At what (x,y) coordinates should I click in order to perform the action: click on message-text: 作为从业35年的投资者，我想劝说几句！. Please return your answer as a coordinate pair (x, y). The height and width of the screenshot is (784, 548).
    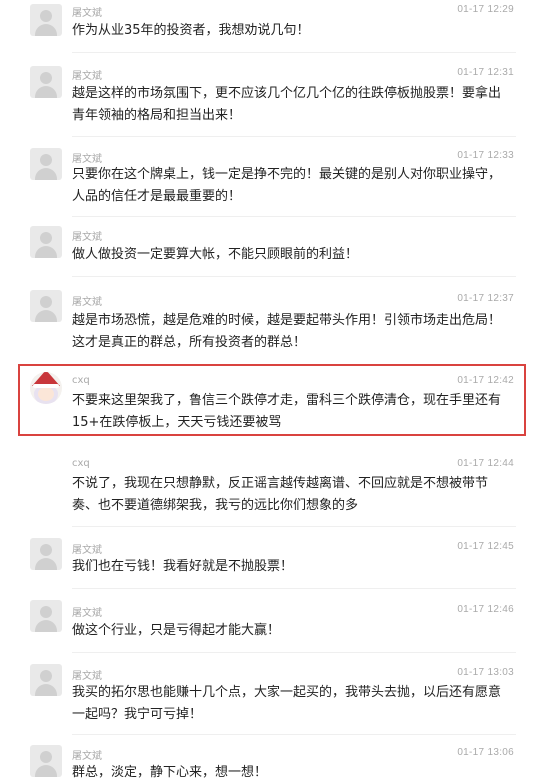
    Looking at the image, I should click on (292, 31).